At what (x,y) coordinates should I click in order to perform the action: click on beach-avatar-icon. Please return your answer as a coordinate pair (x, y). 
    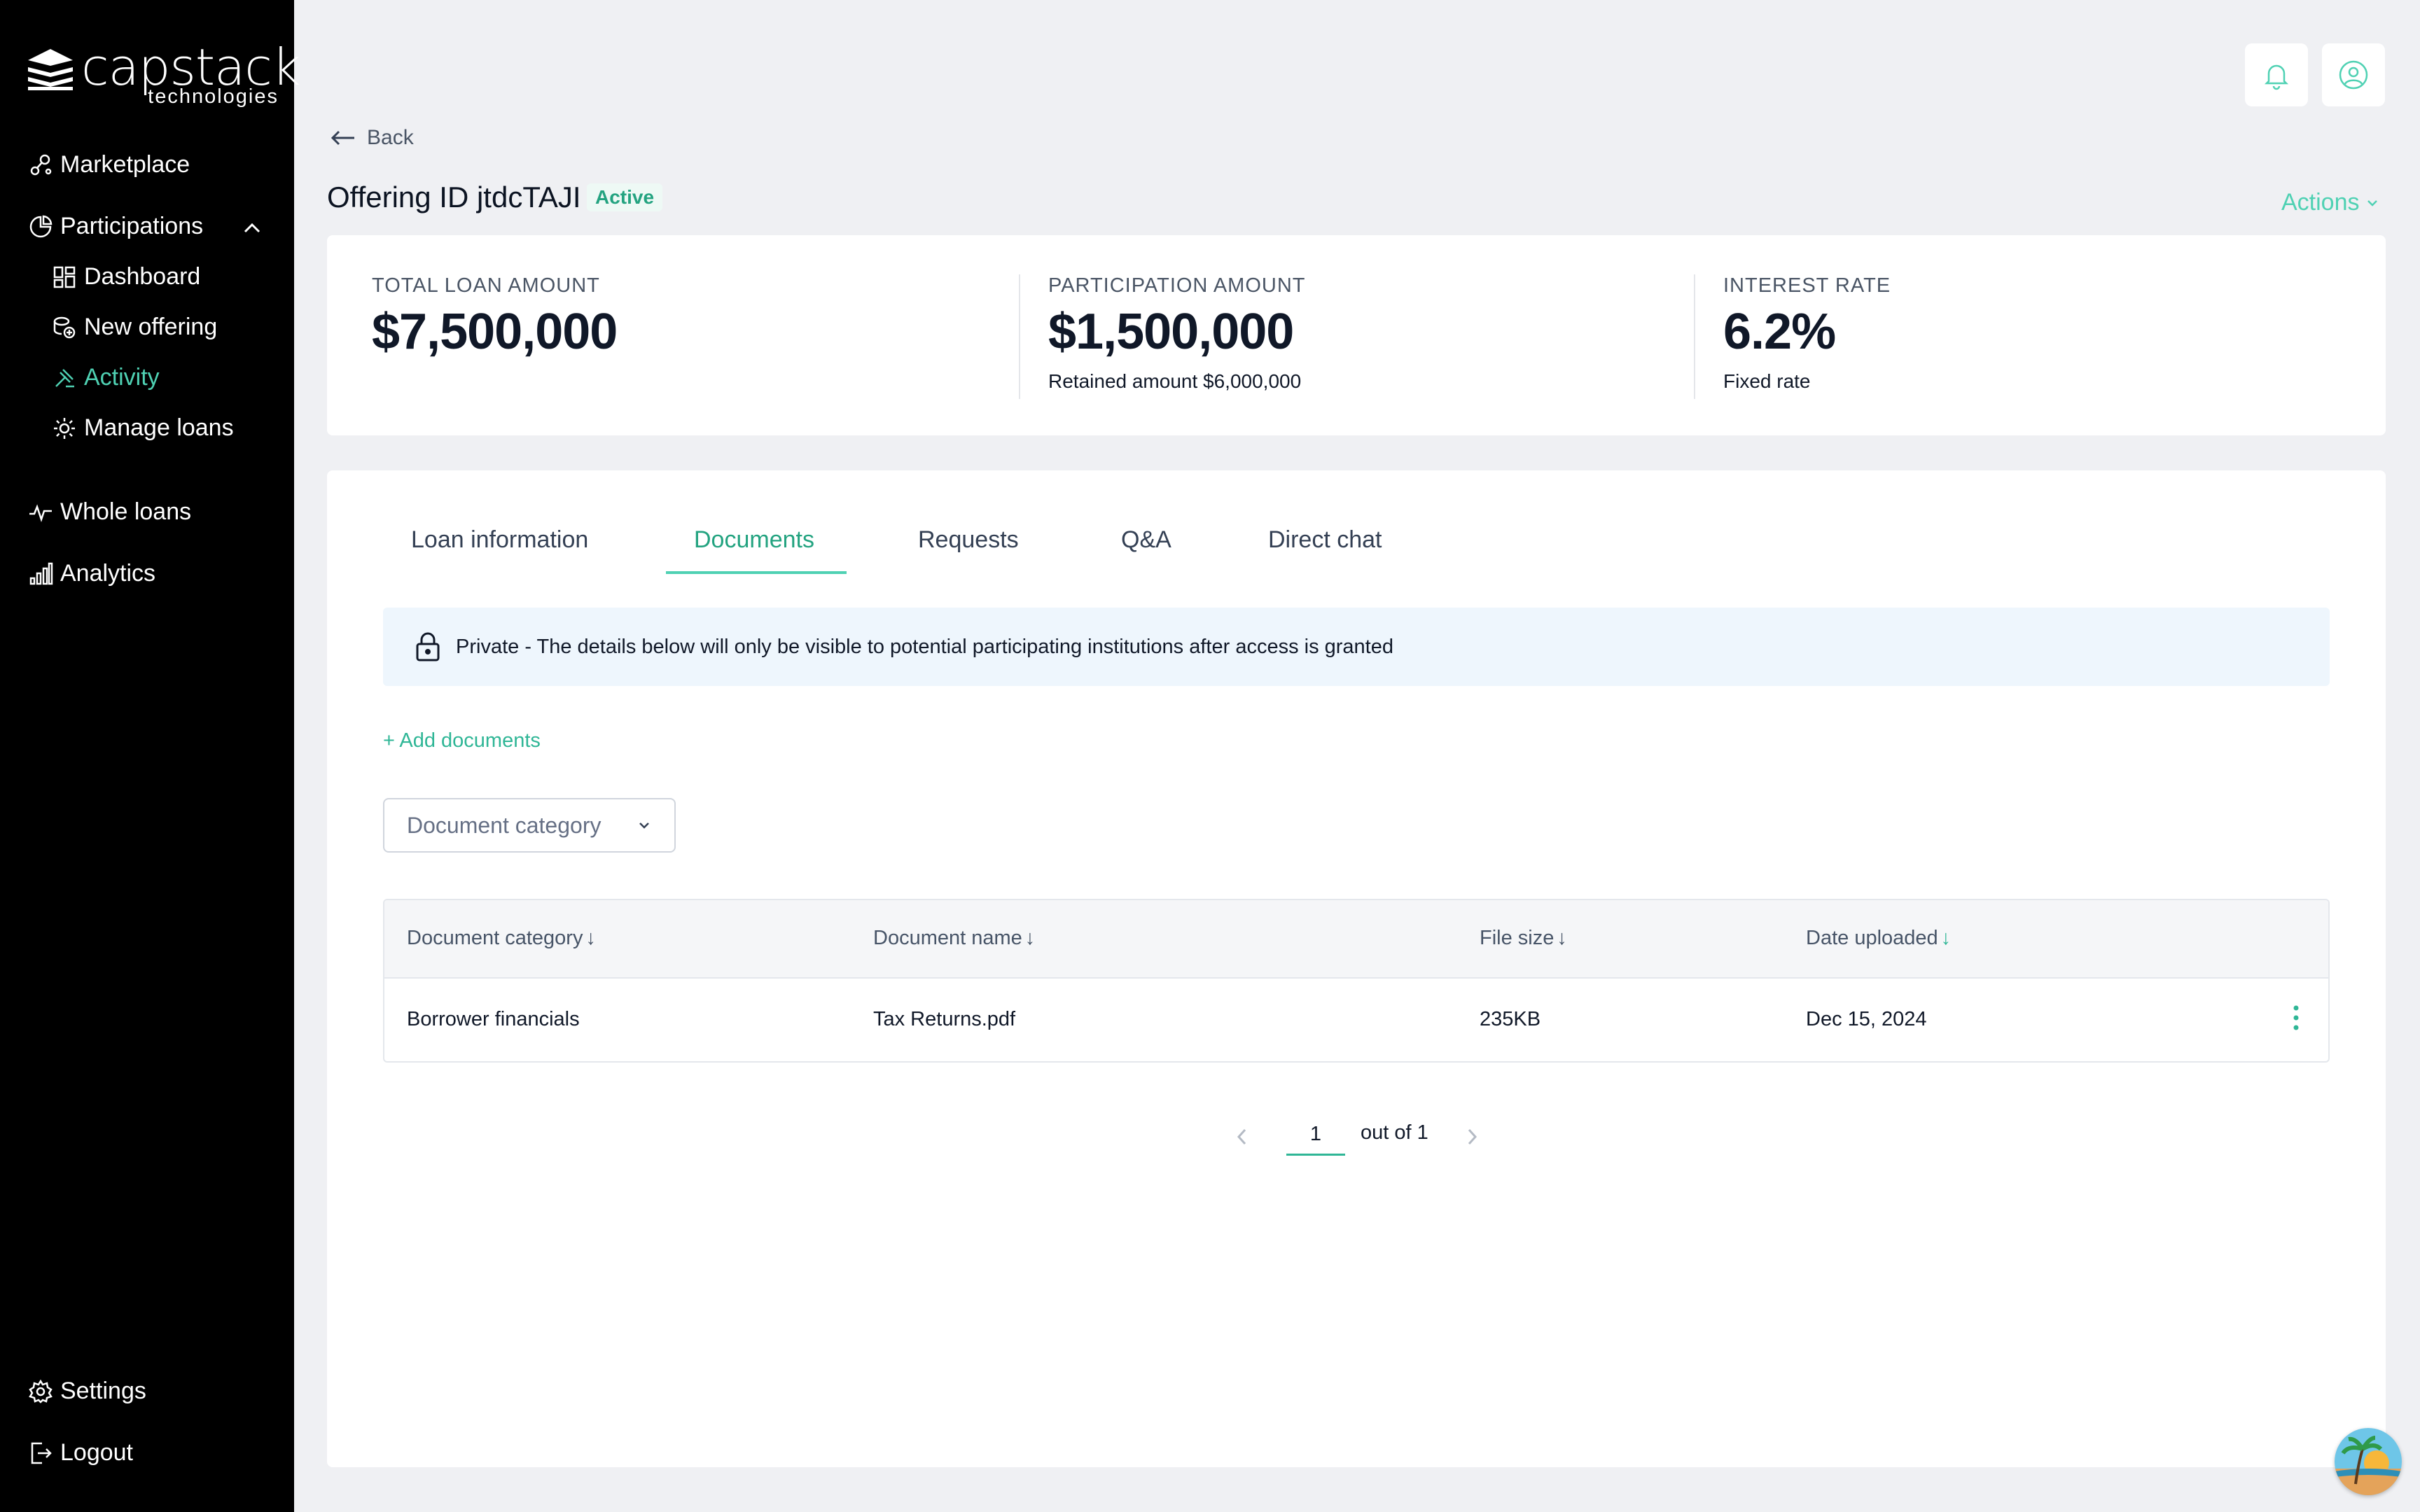
    Looking at the image, I should click on (2368, 1461).